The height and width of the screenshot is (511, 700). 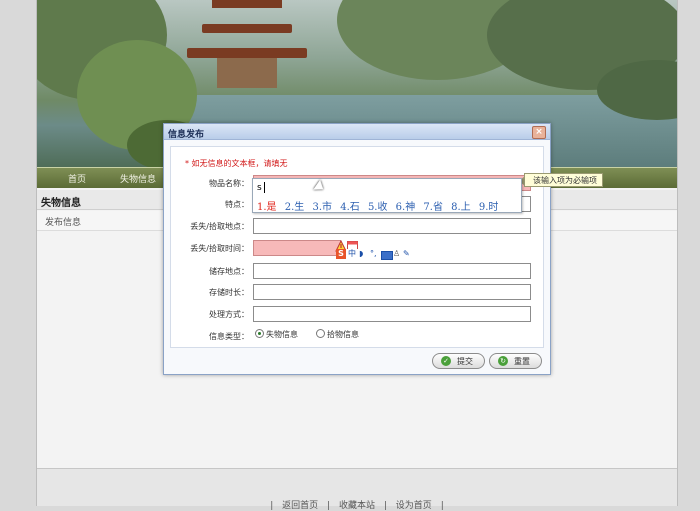 What do you see at coordinates (229, 336) in the screenshot?
I see `type-label: 信息类型：` at bounding box center [229, 336].